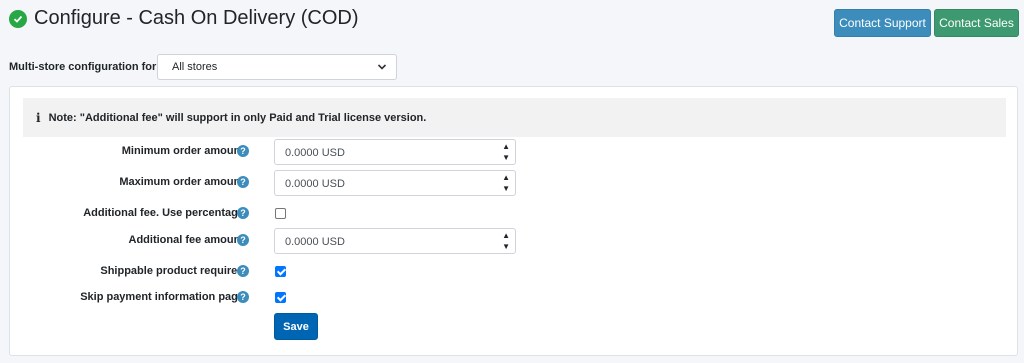 This screenshot has height=363, width=1024. Describe the element at coordinates (196, 18) in the screenshot. I see `page-title: Configure - Cash On Delivery (COD)` at that location.